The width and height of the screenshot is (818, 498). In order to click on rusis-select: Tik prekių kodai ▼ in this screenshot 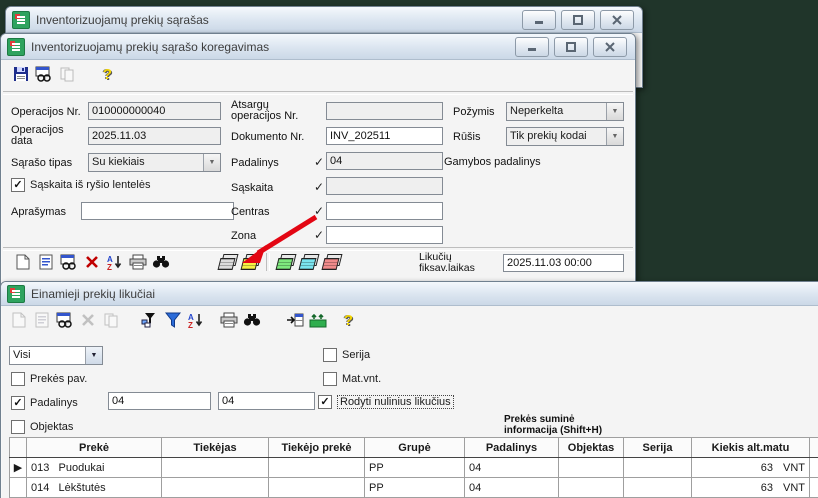, I will do `click(565, 136)`.